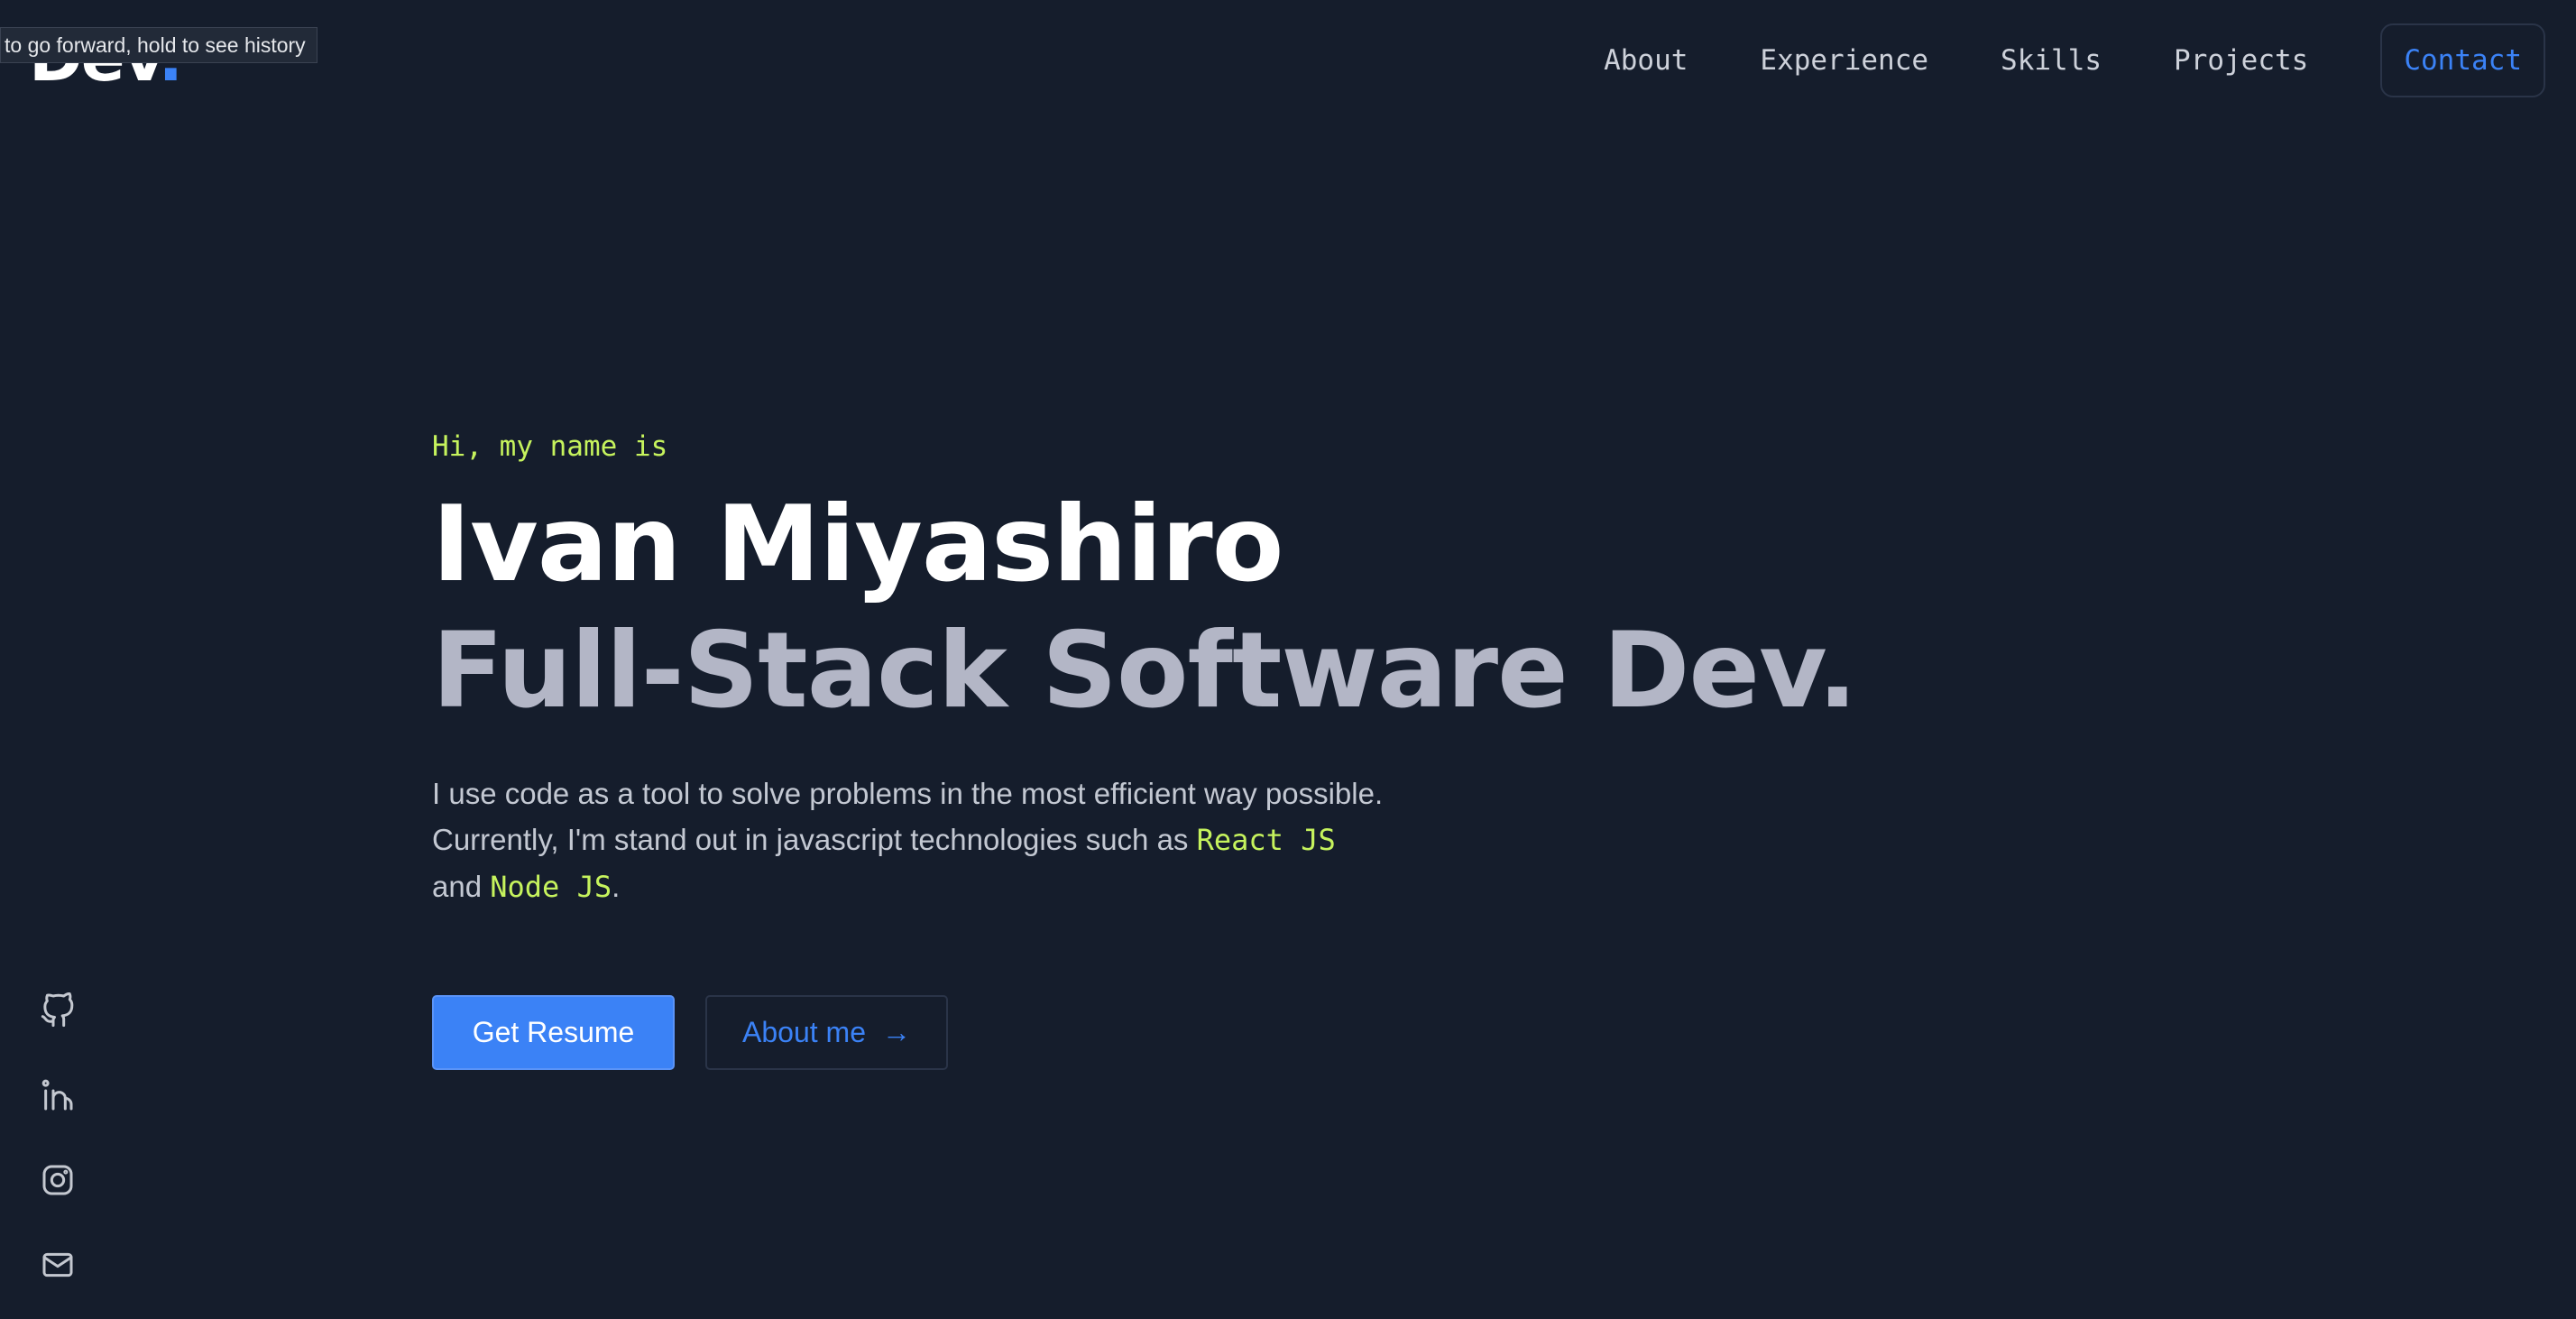 This screenshot has width=2576, height=1319. What do you see at coordinates (804, 1032) in the screenshot?
I see `about-me-label: About me` at bounding box center [804, 1032].